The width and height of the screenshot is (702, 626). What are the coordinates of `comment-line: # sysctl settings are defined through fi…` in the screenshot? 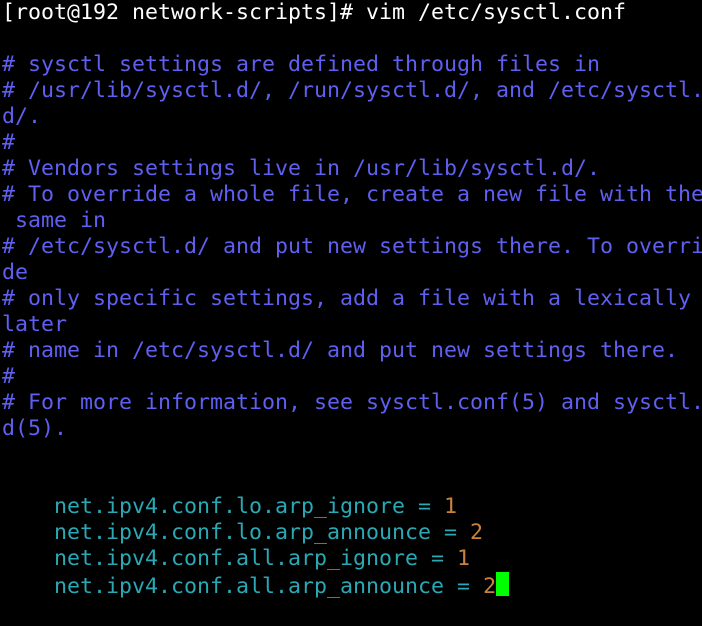 It's located at (301, 64).